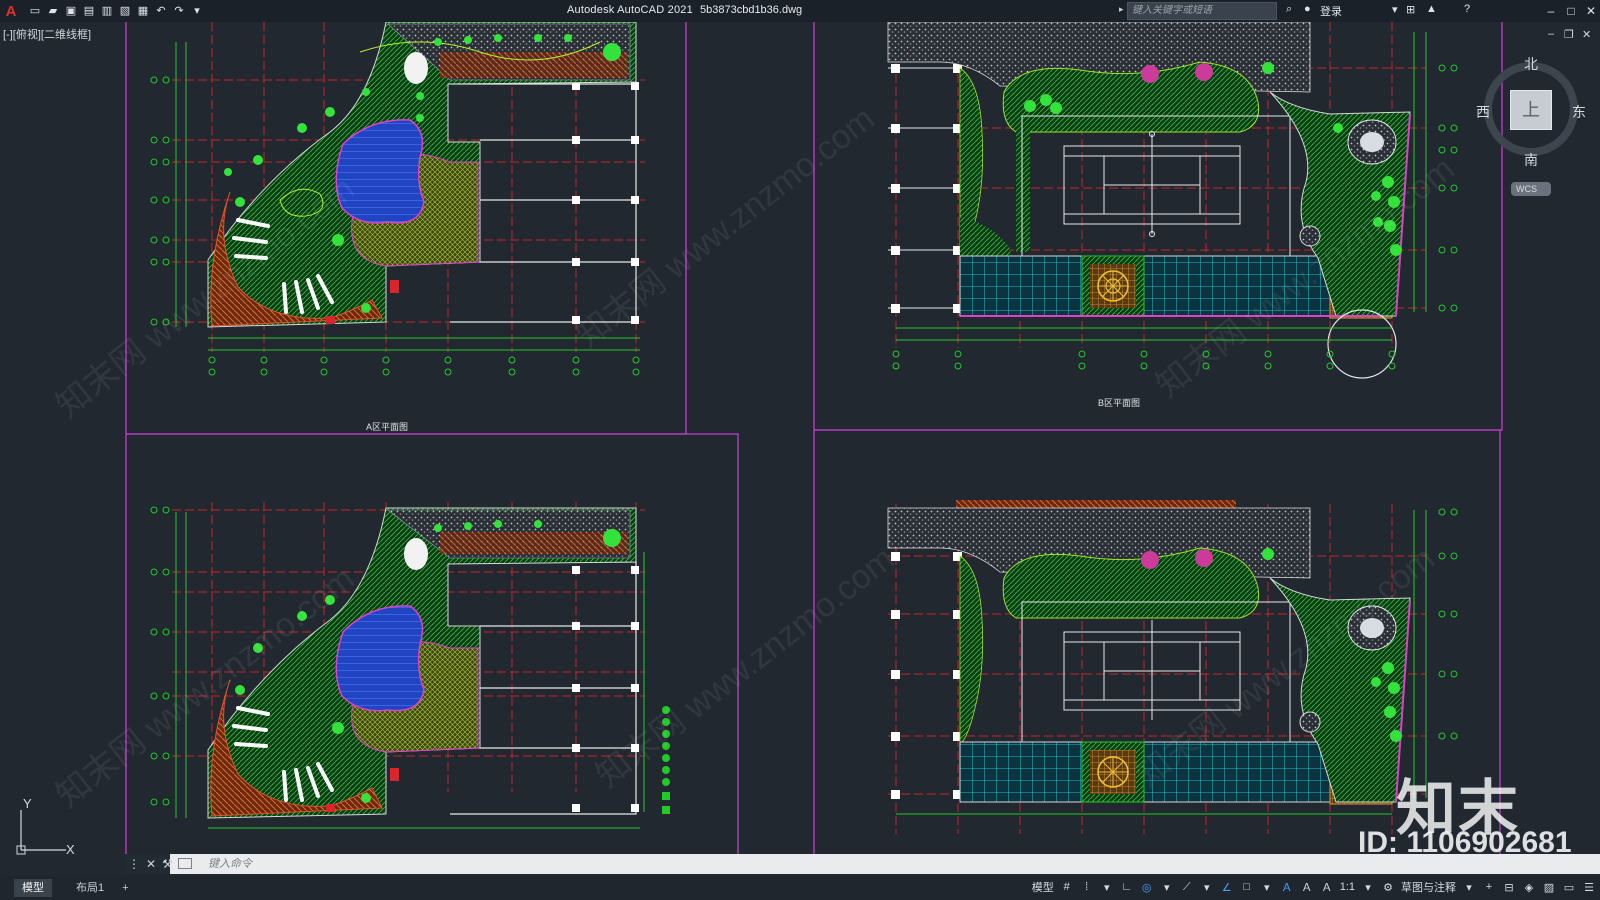 The image size is (1600, 900). I want to click on grid-icon: #, so click(1067, 887).